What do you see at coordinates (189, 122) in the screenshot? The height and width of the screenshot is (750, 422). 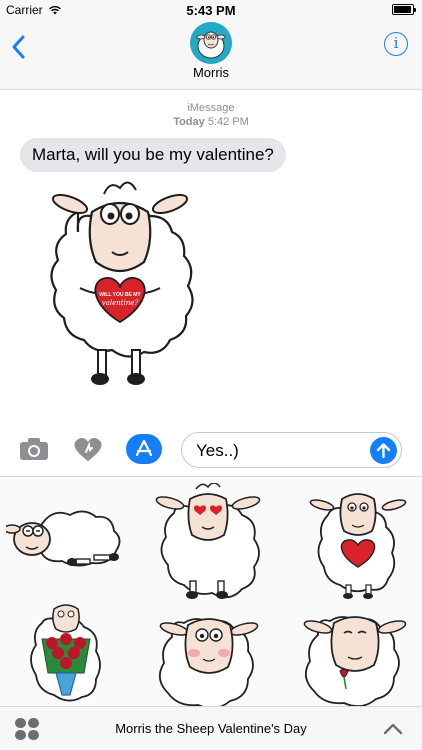 I see `timestamp-day: Today` at bounding box center [189, 122].